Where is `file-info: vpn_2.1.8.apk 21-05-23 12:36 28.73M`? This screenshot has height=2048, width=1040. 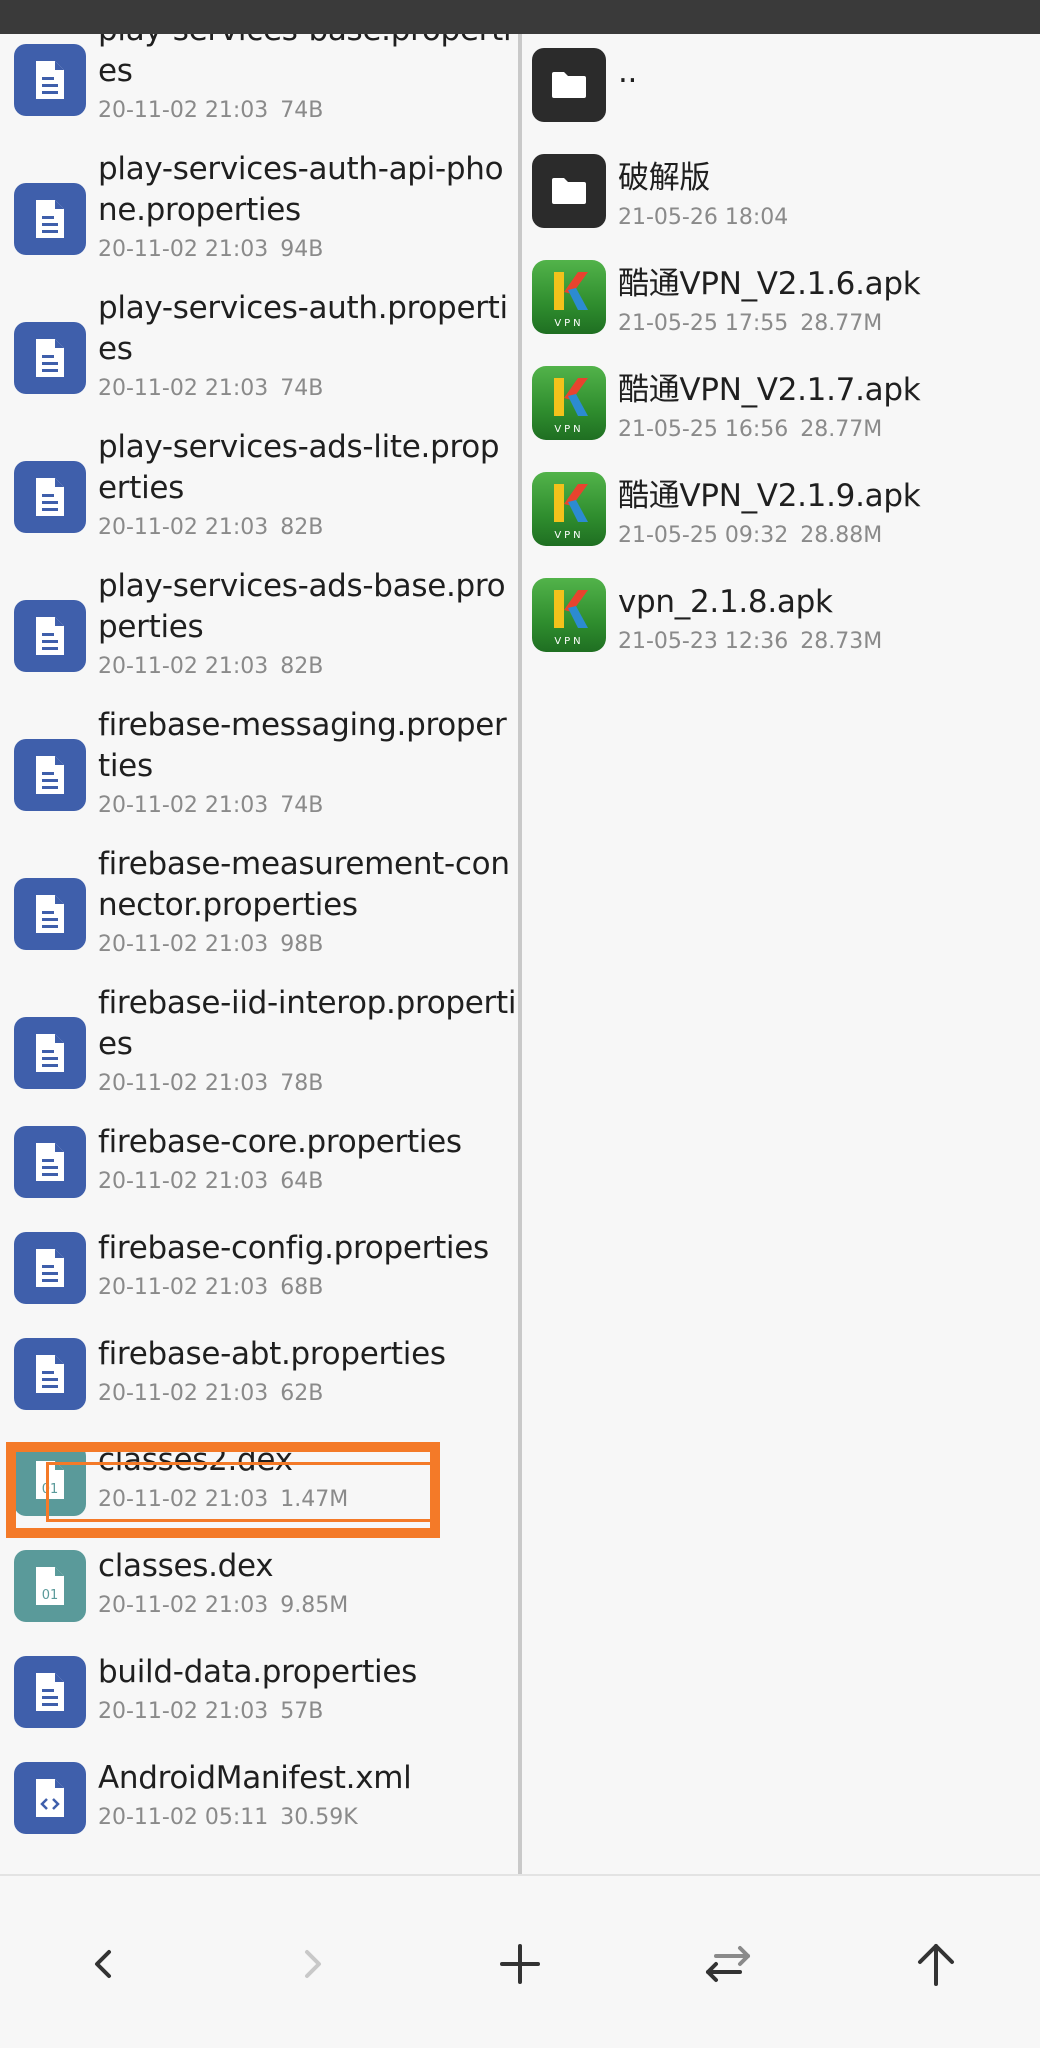 file-info: vpn_2.1.8.apk 21-05-23 12:36 28.73M is located at coordinates (829, 617).